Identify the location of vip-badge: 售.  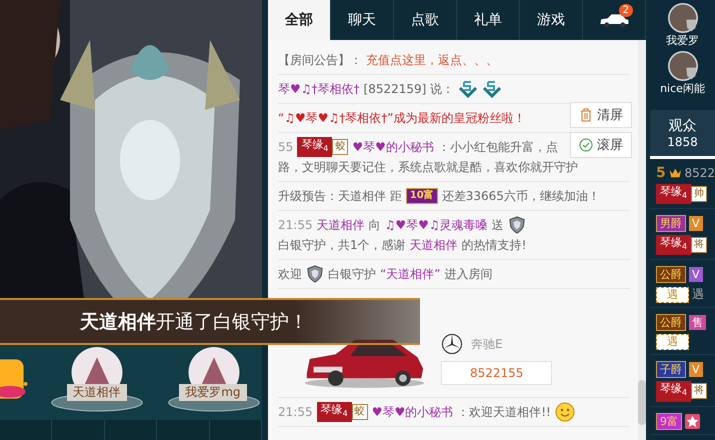
(697, 322).